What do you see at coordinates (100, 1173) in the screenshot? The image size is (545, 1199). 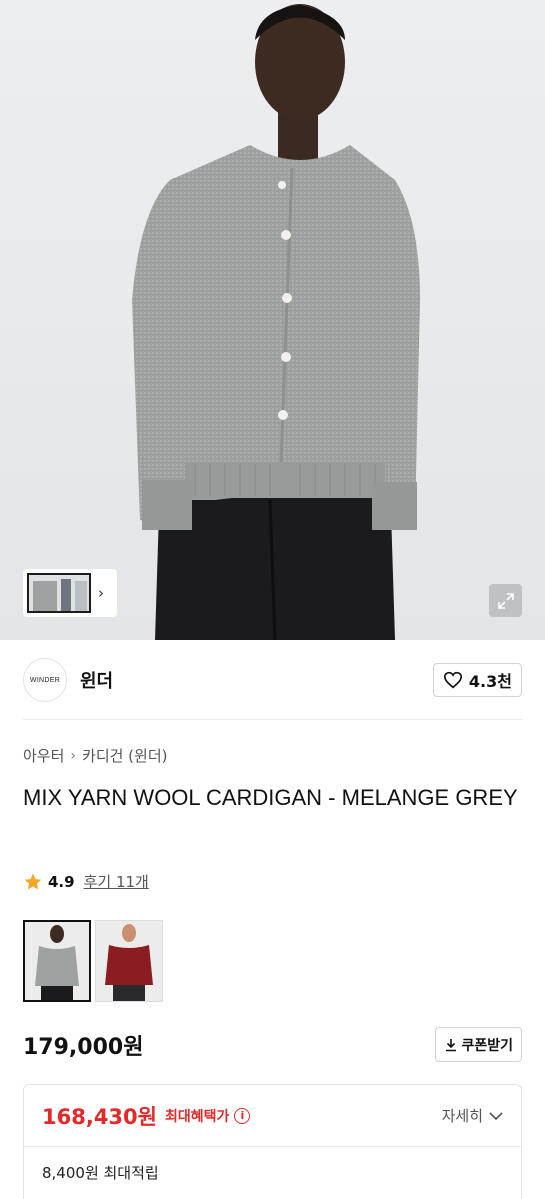 I see `max-points: 8,400원 최대적립` at bounding box center [100, 1173].